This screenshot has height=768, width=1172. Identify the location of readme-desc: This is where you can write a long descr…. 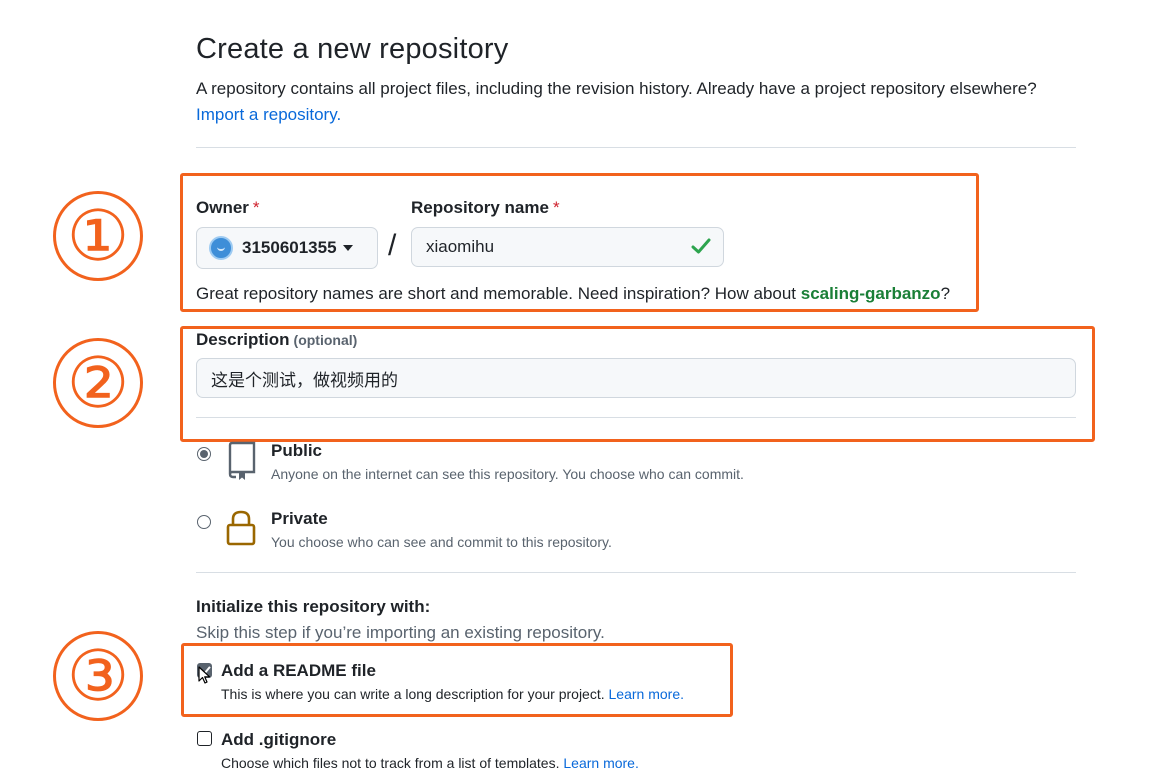
(452, 694).